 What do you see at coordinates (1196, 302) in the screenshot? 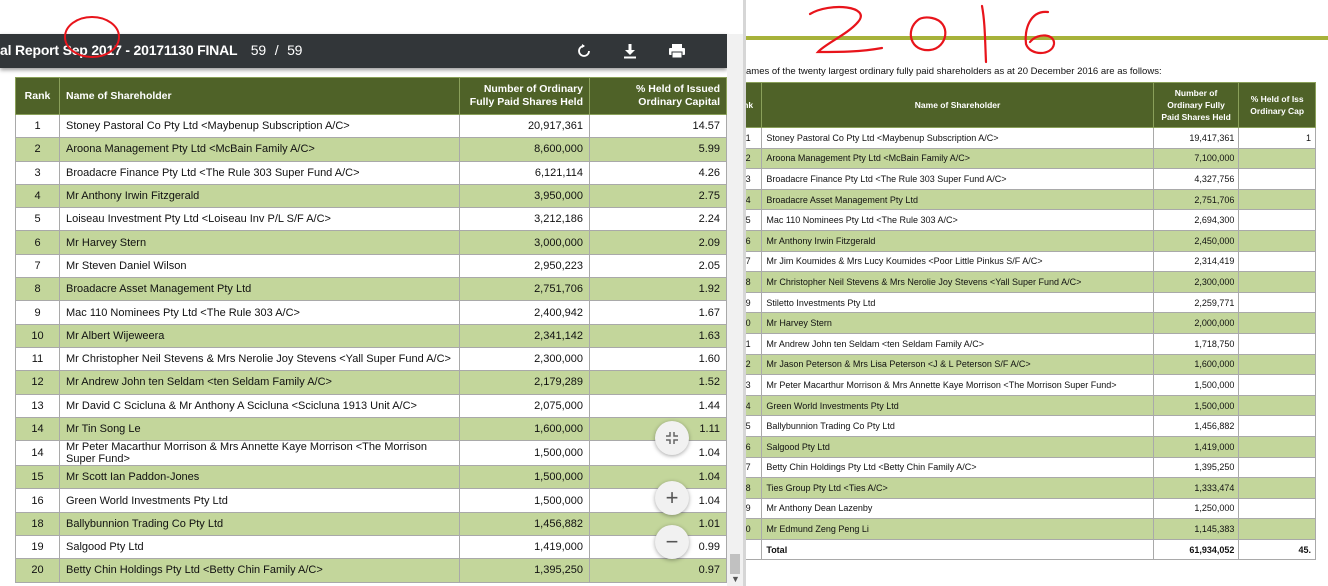
I see `cell-shares: 2,259,771` at bounding box center [1196, 302].